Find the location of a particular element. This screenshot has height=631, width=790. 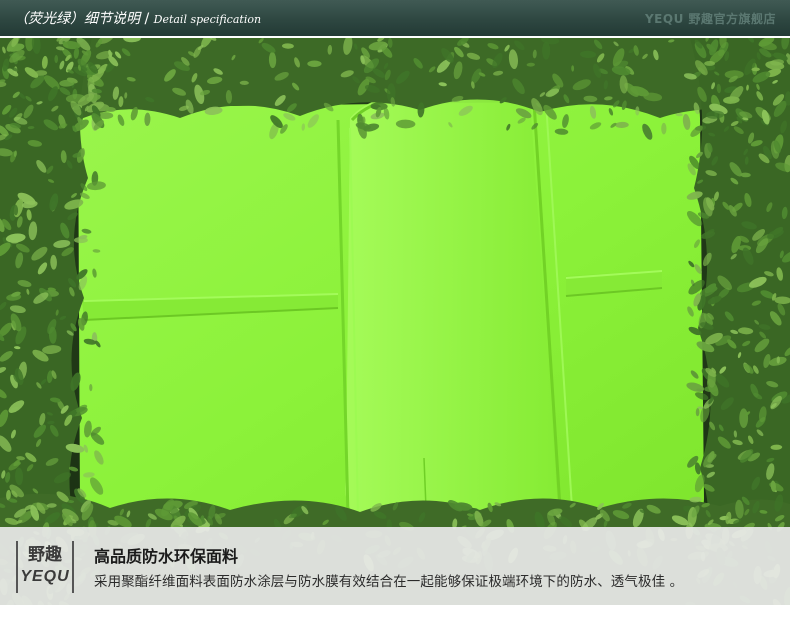

section-title: （荧光绿）细节说明 / Detail specification is located at coordinates (137, 18).